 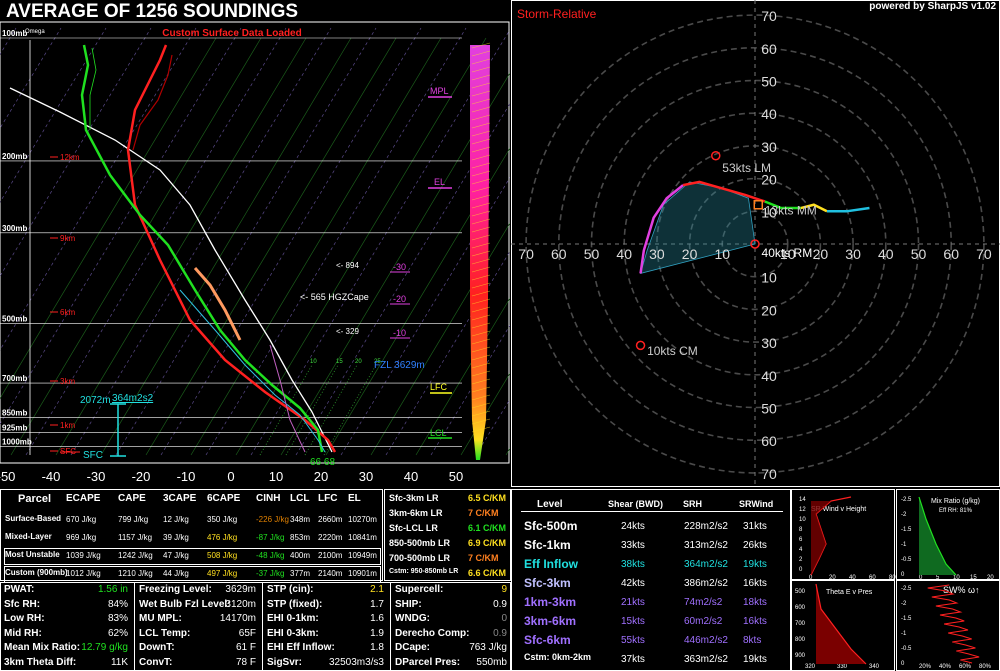 I want to click on kin-shear: 33kts, so click(x=633, y=545).